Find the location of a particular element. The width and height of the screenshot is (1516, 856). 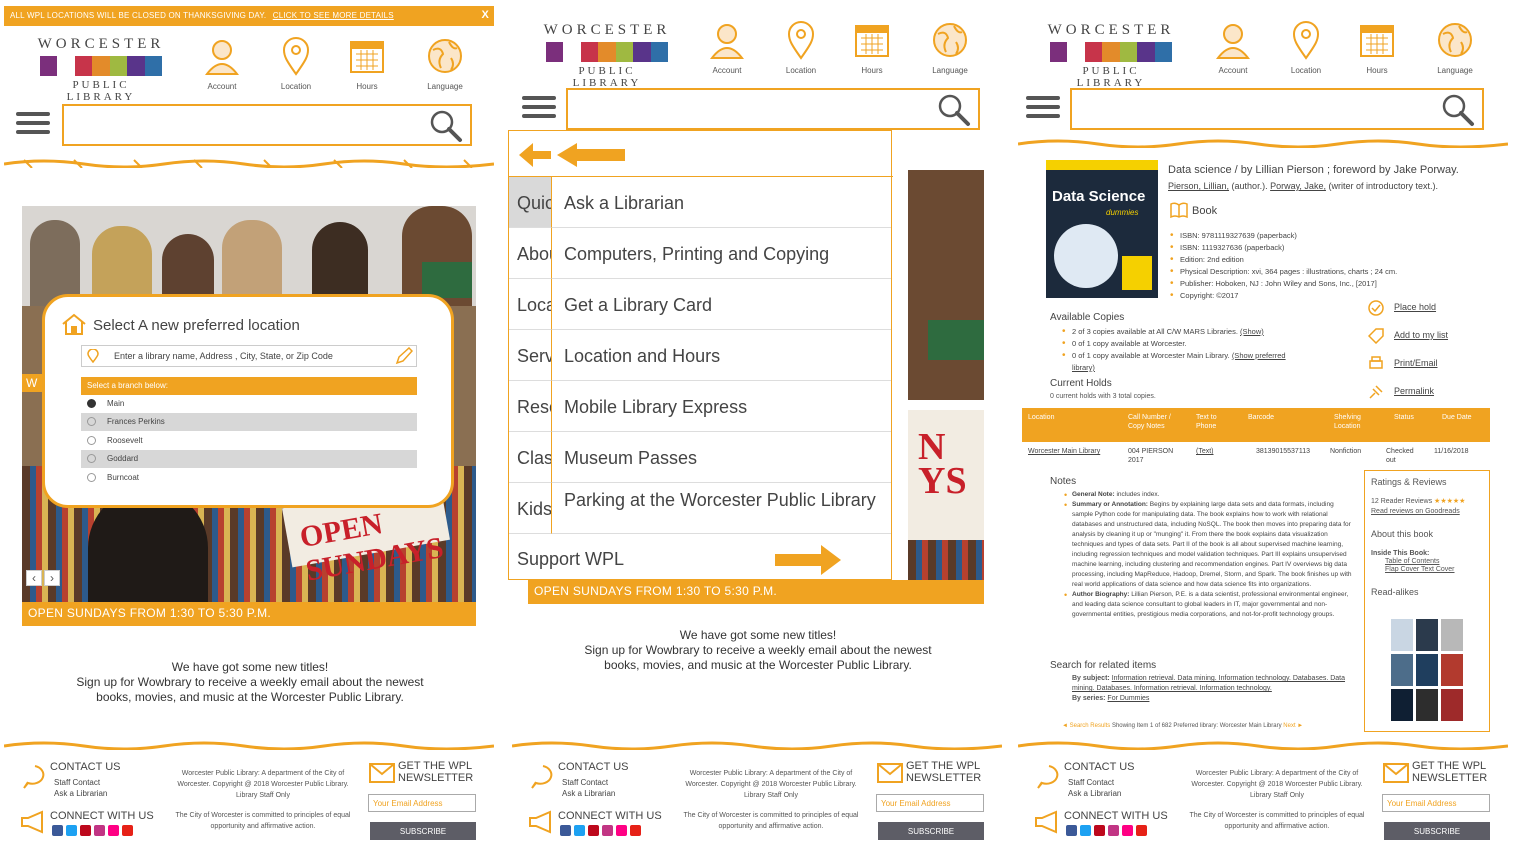

permalink-link: Permalink is located at coordinates (1414, 391).